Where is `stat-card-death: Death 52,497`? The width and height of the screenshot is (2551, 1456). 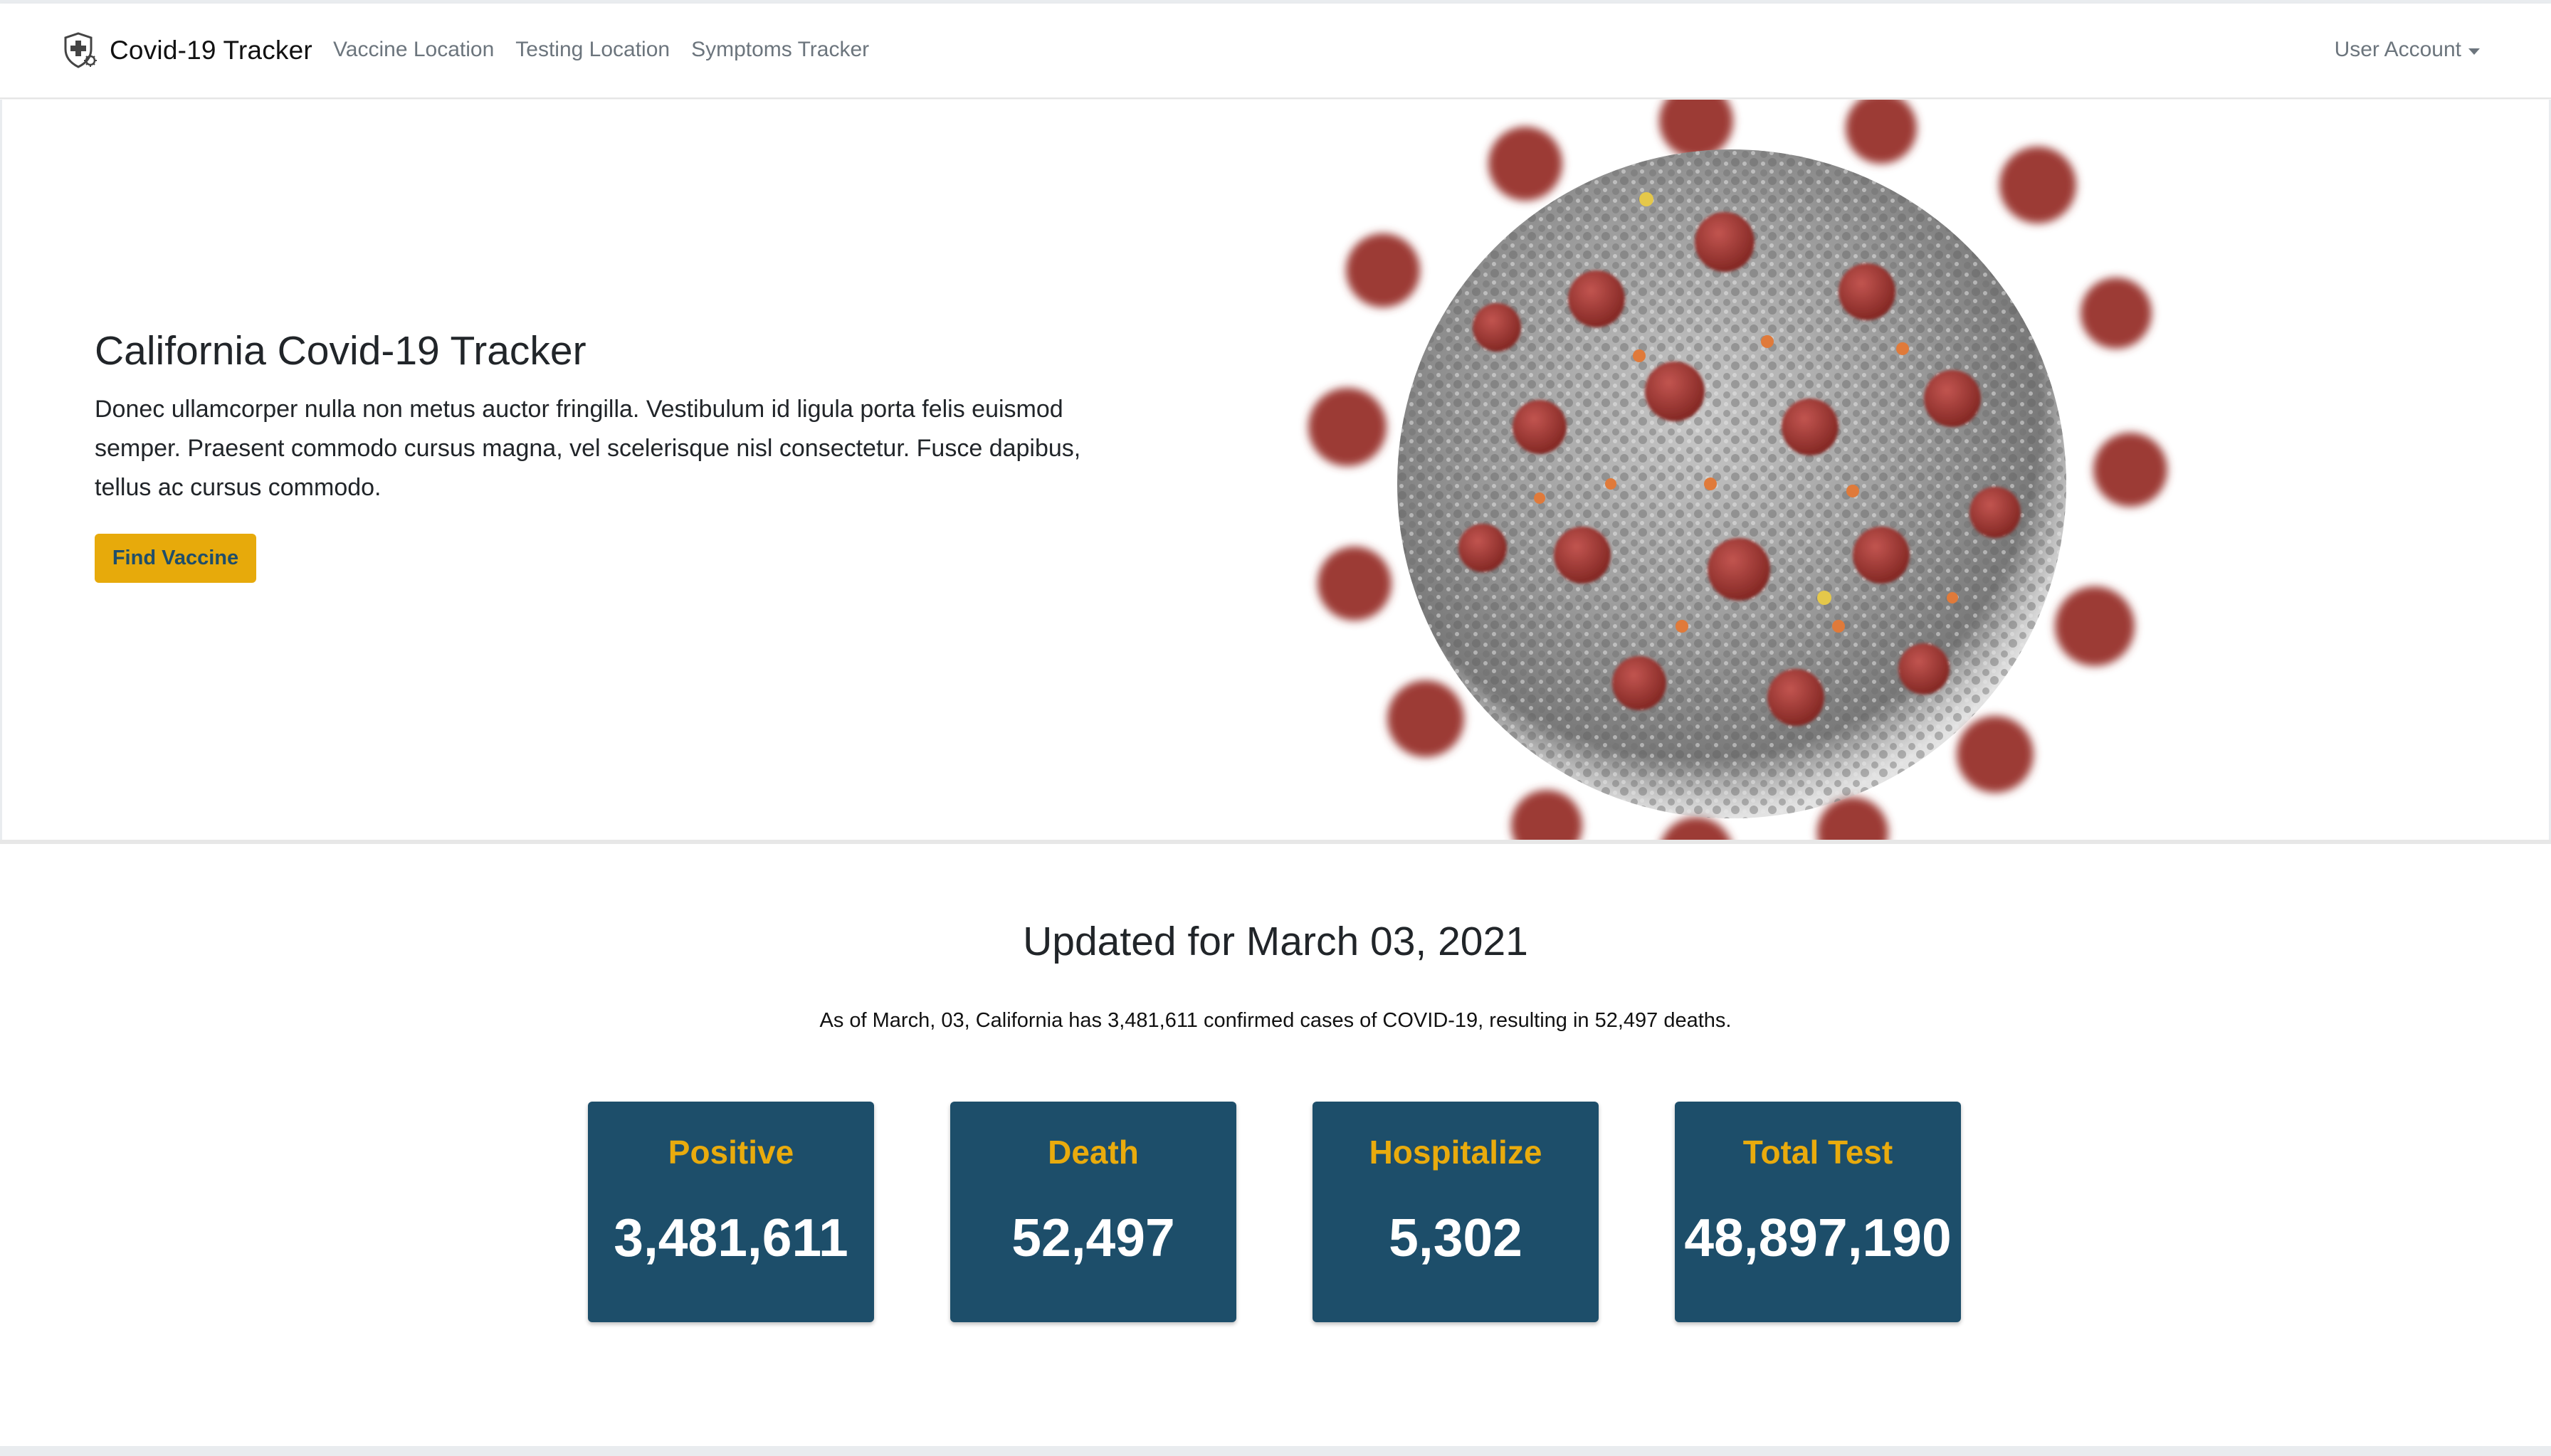 stat-card-death: Death 52,497 is located at coordinates (1093, 1212).